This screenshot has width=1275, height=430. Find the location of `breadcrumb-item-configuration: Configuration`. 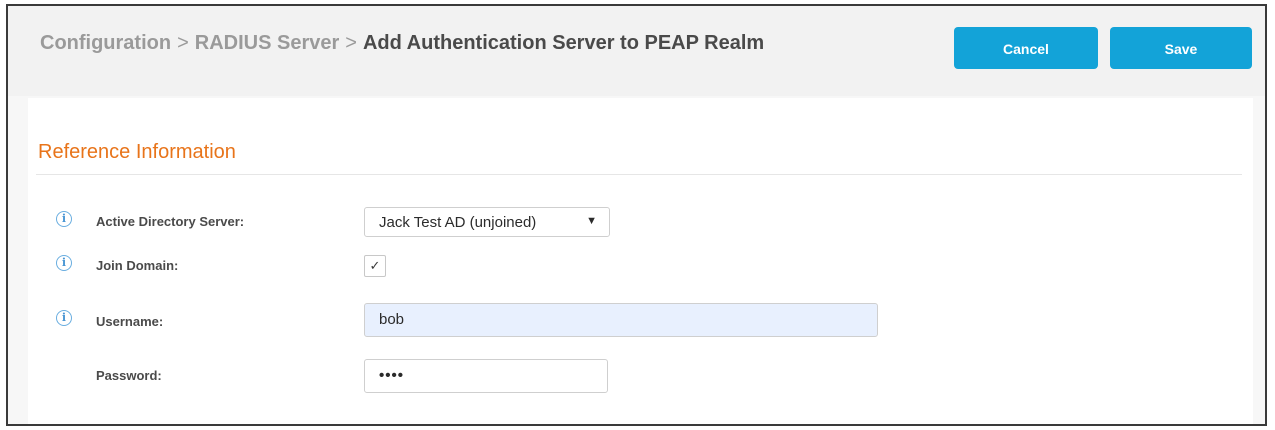

breadcrumb-item-configuration: Configuration is located at coordinates (105, 43).